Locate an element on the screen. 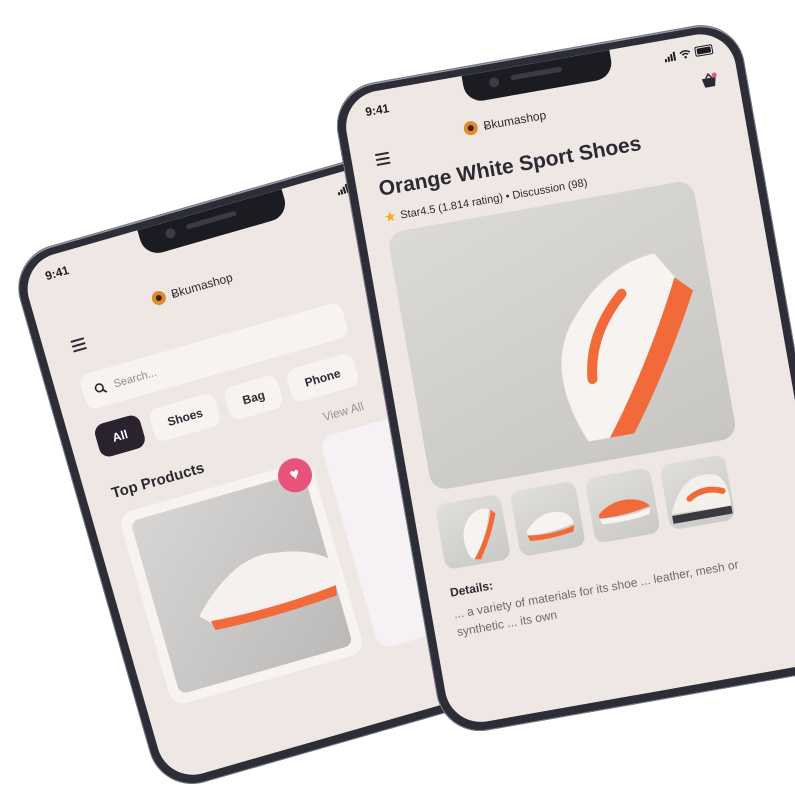 The width and height of the screenshot is (795, 794). view-all-link: View All is located at coordinates (343, 411).